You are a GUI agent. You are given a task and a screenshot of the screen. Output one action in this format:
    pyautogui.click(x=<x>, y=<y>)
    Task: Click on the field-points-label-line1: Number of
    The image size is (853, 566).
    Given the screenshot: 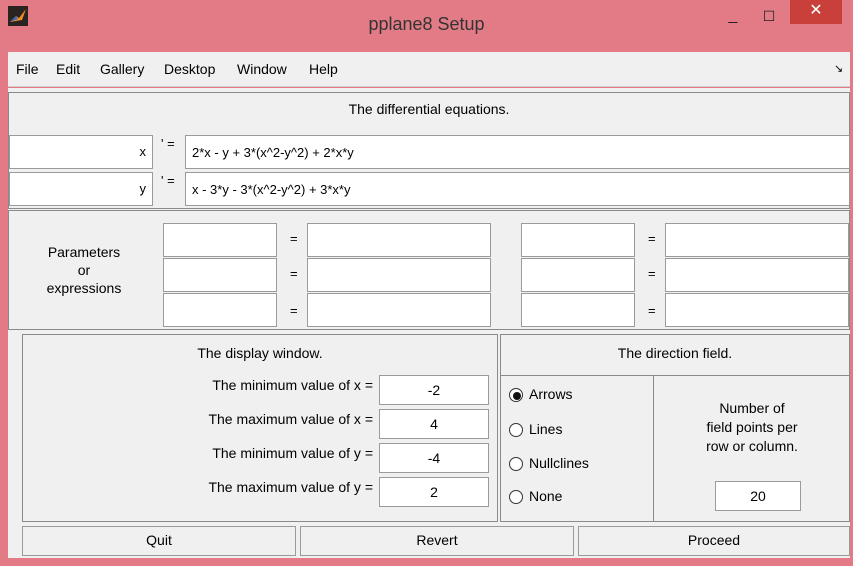 What is the action you would take?
    pyautogui.click(x=752, y=408)
    